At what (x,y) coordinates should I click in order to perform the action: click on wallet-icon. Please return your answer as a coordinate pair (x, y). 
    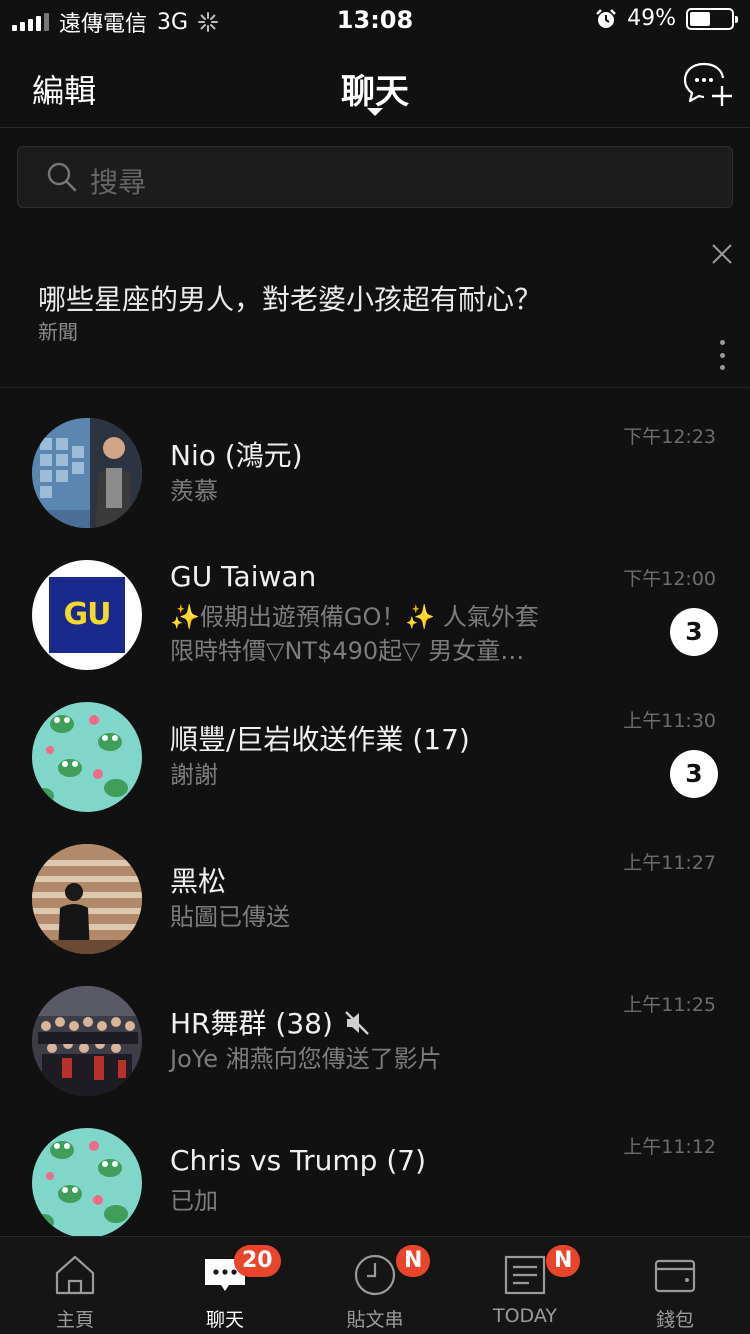
    Looking at the image, I should click on (675, 1276).